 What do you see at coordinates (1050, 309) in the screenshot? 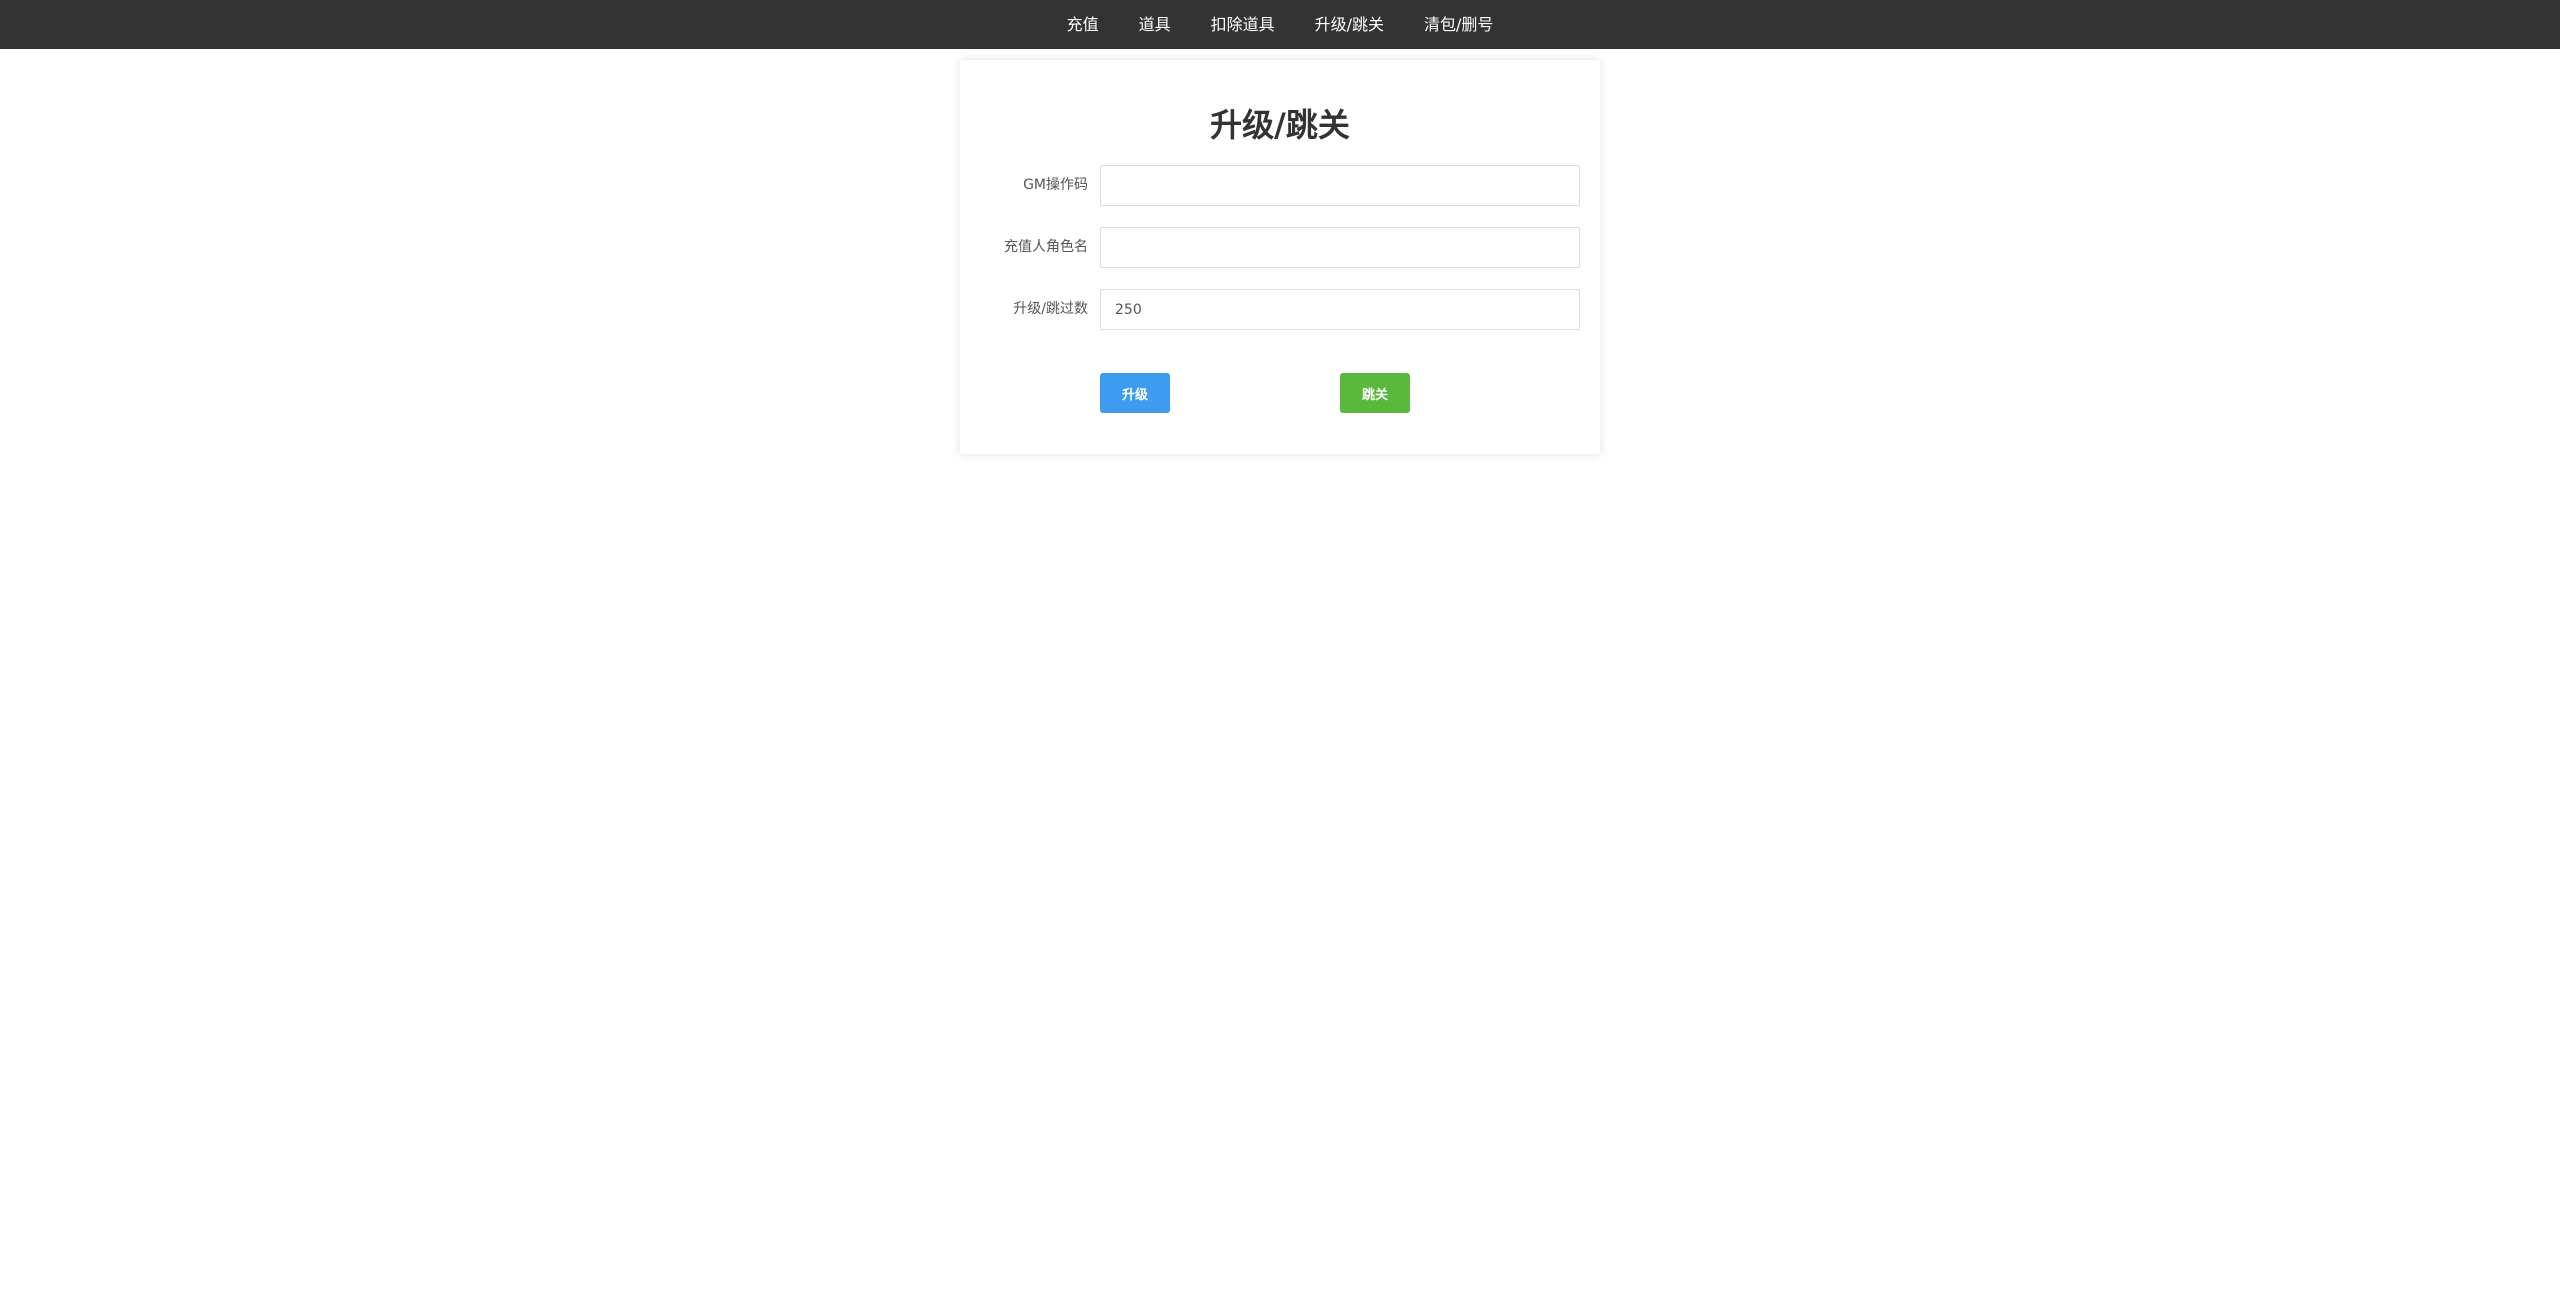
I see `level-count-label: 升级/跳过数` at bounding box center [1050, 309].